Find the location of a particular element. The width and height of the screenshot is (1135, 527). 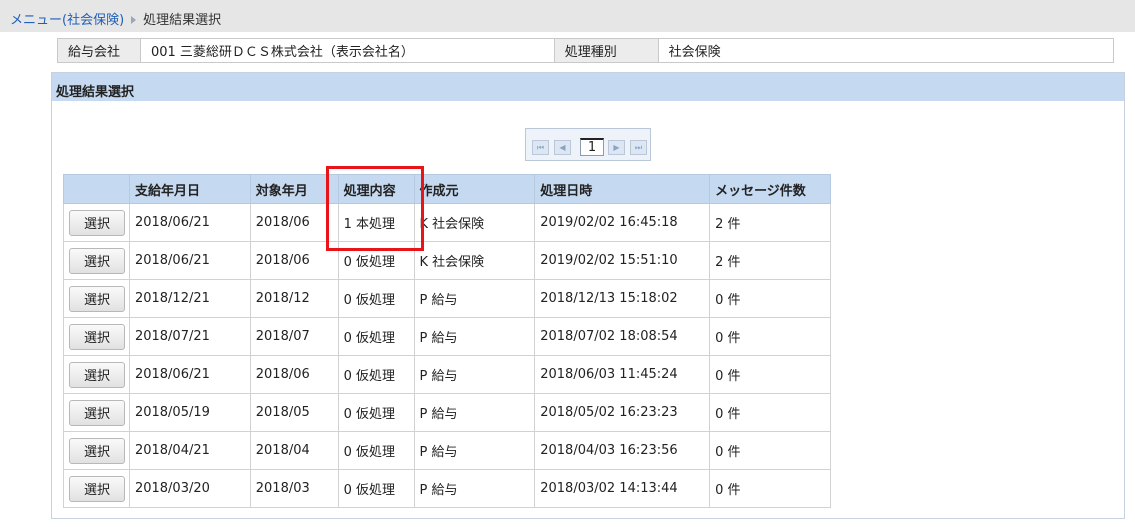

breadcrumb-separator-icon is located at coordinates (134, 20).